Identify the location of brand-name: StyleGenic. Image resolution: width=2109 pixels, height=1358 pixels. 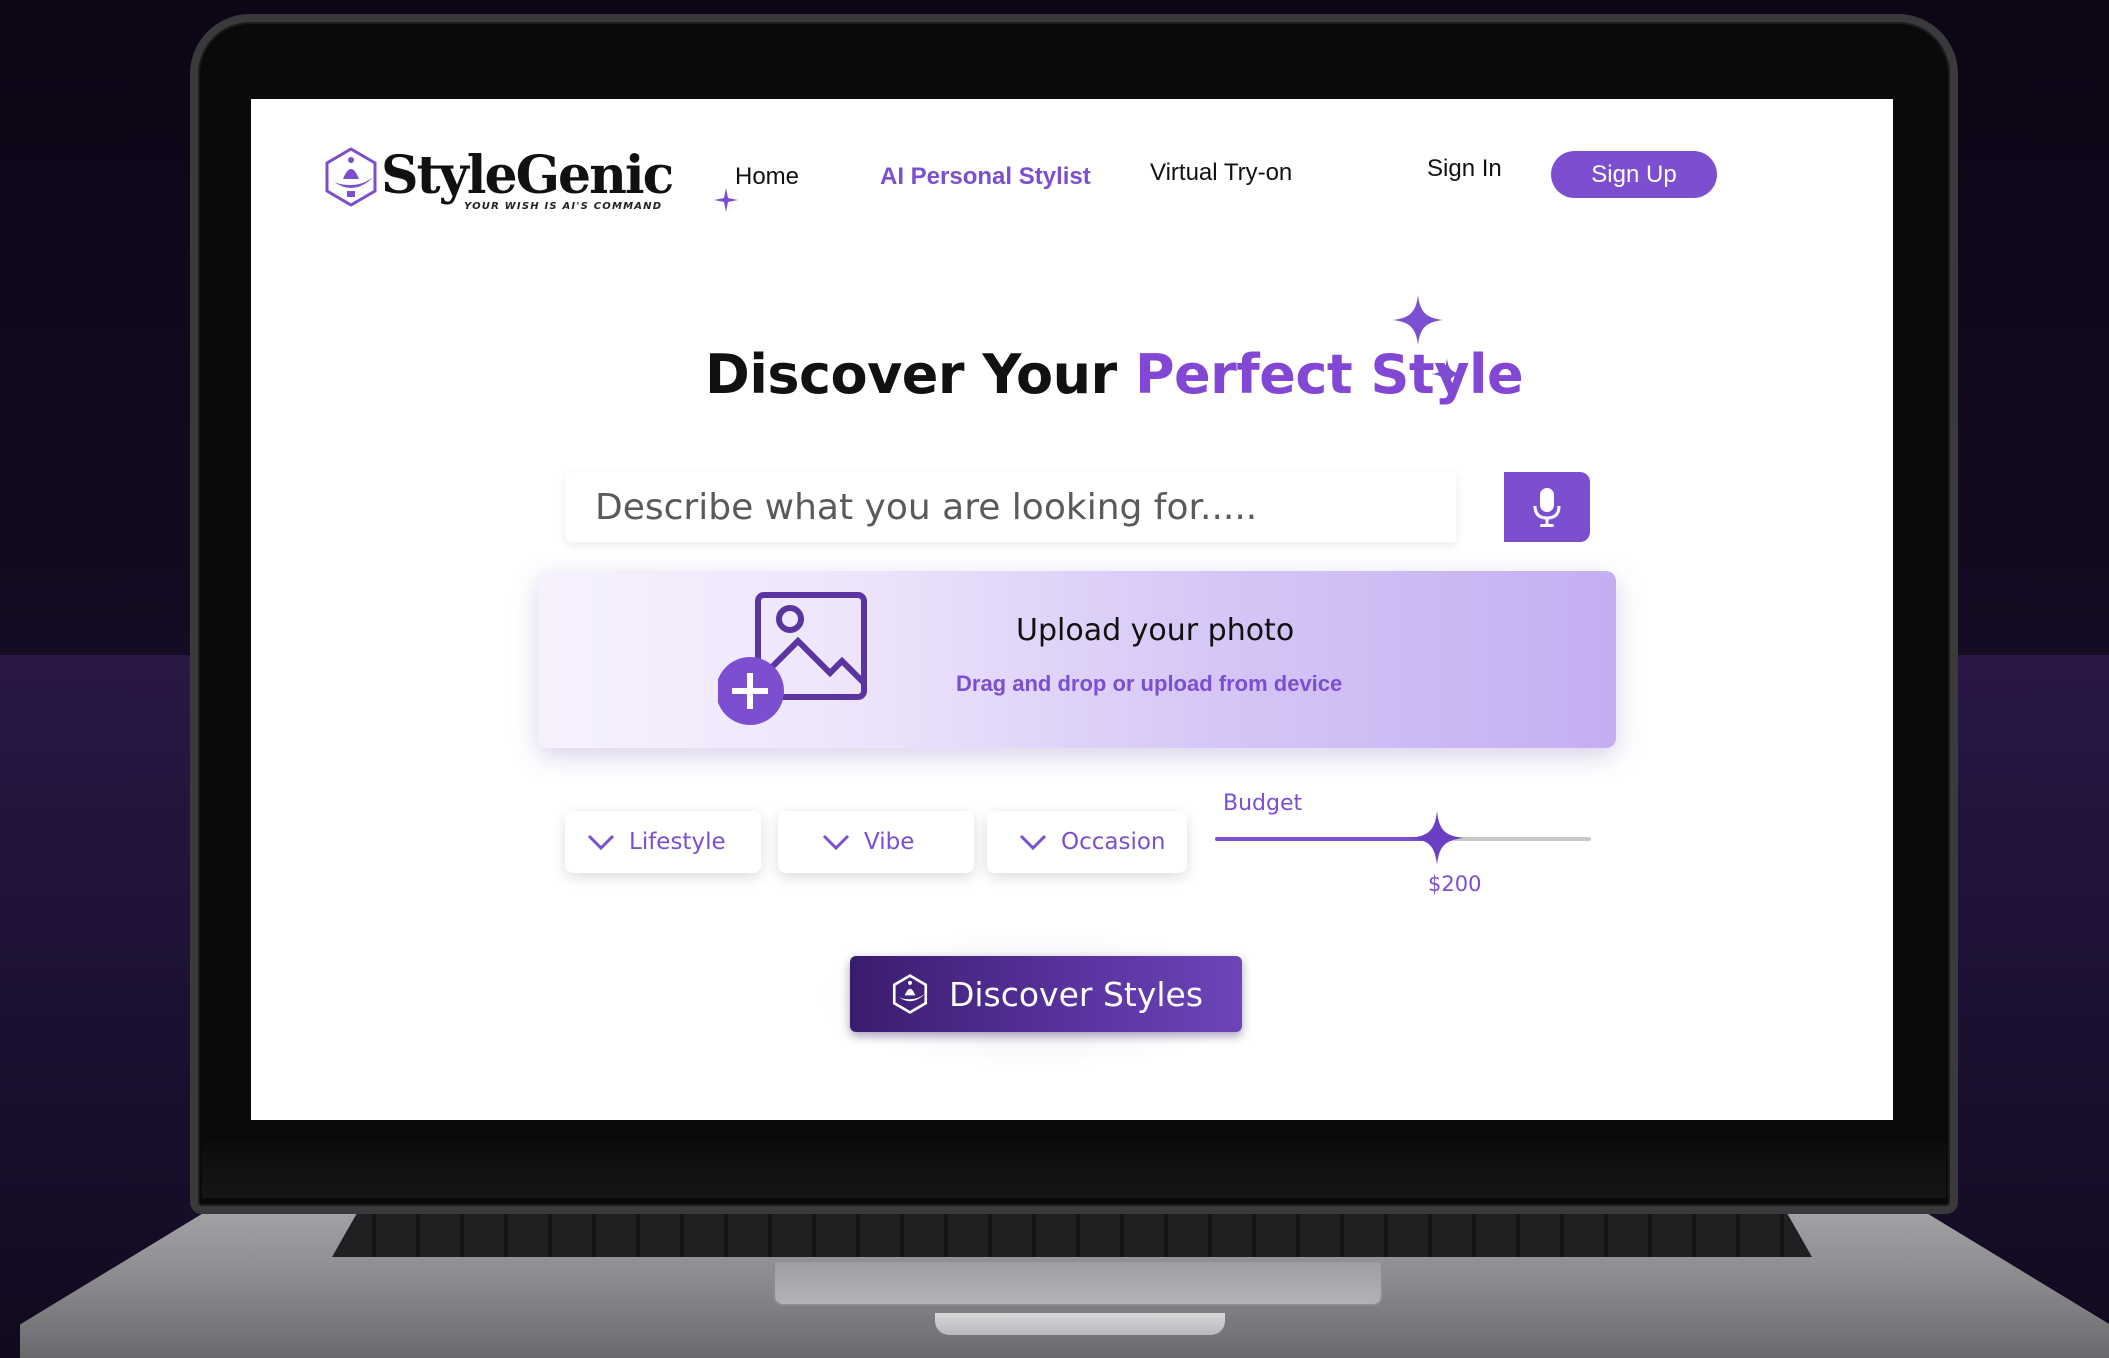
(527, 175).